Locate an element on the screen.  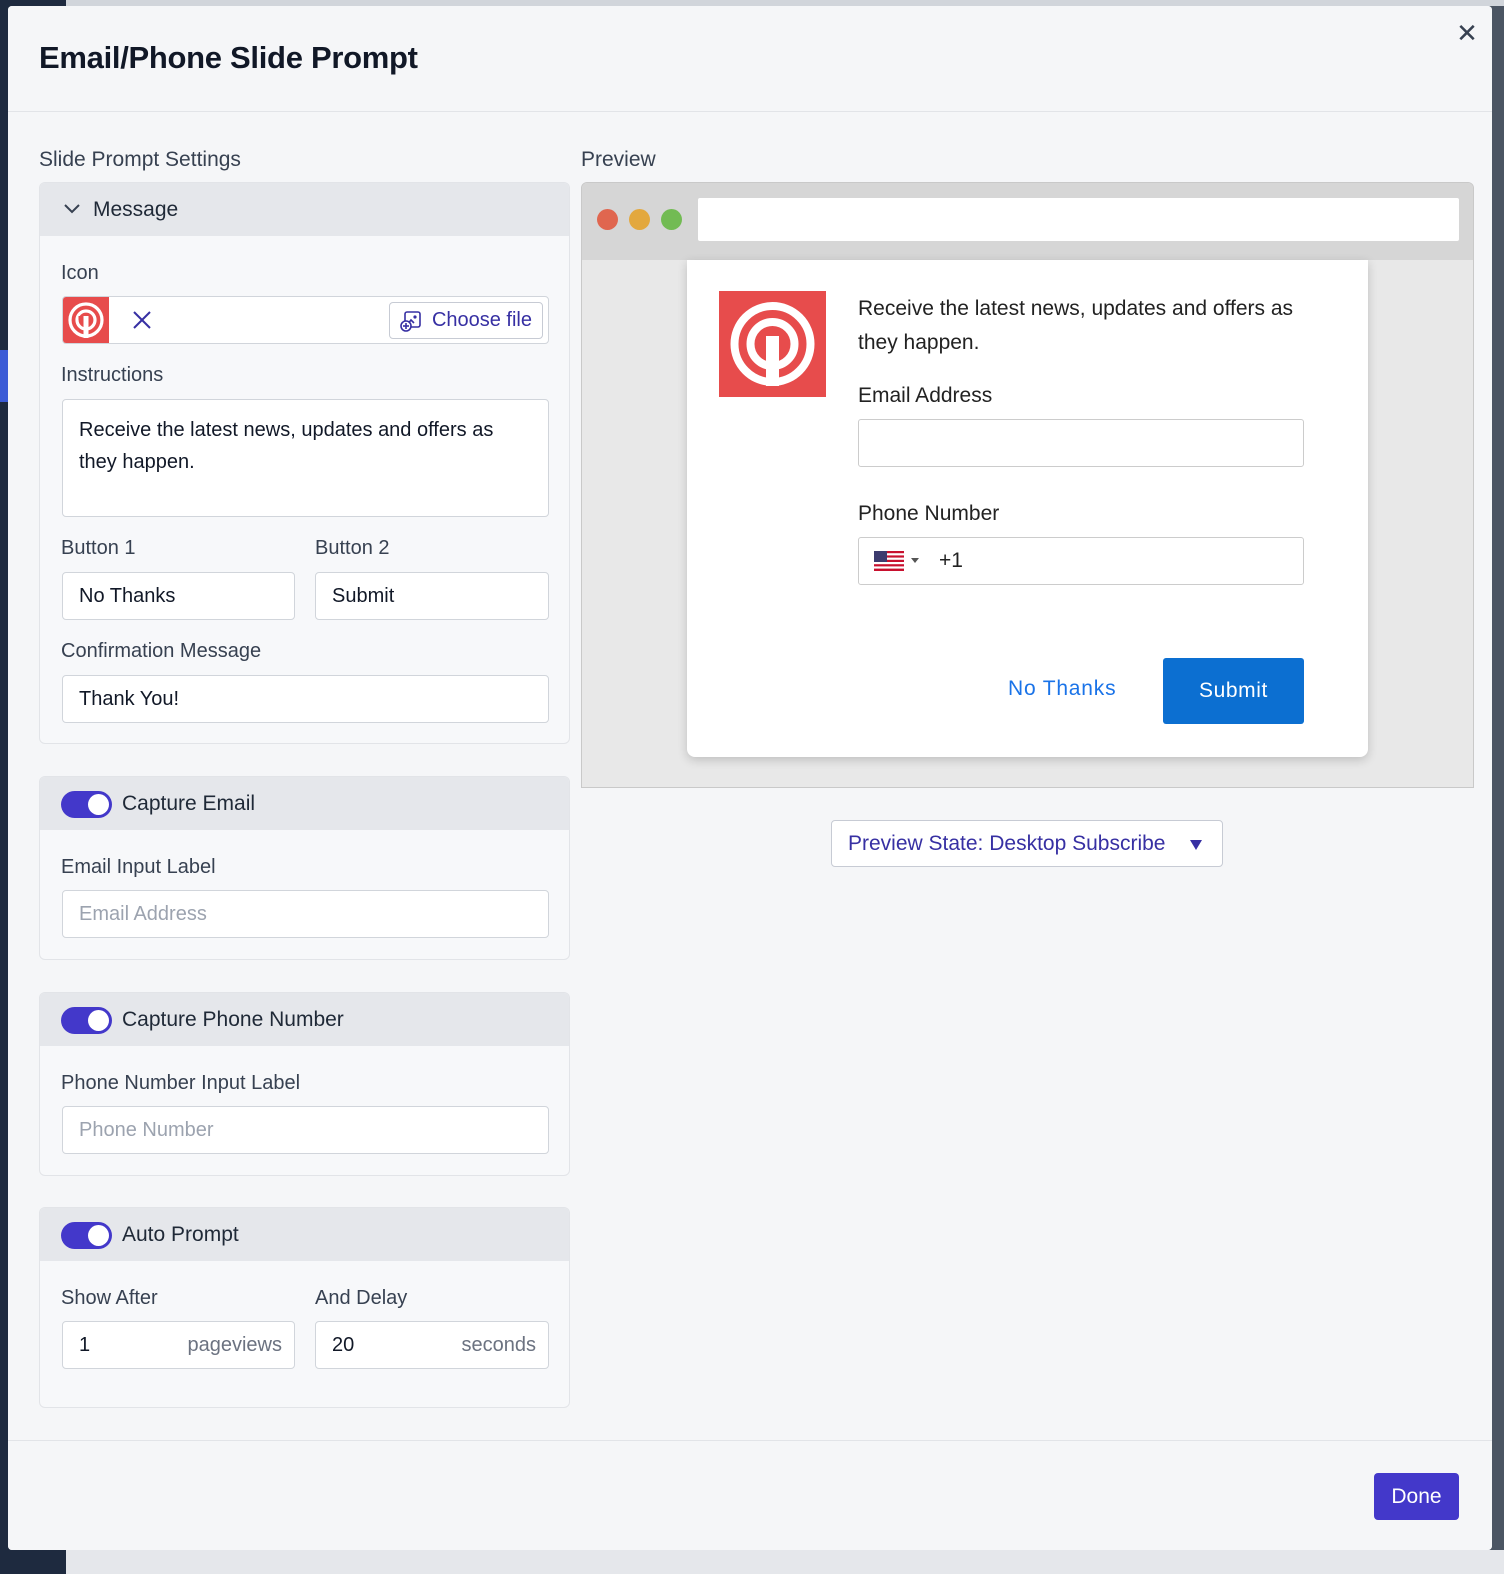
close-dot is located at coordinates (607, 219).